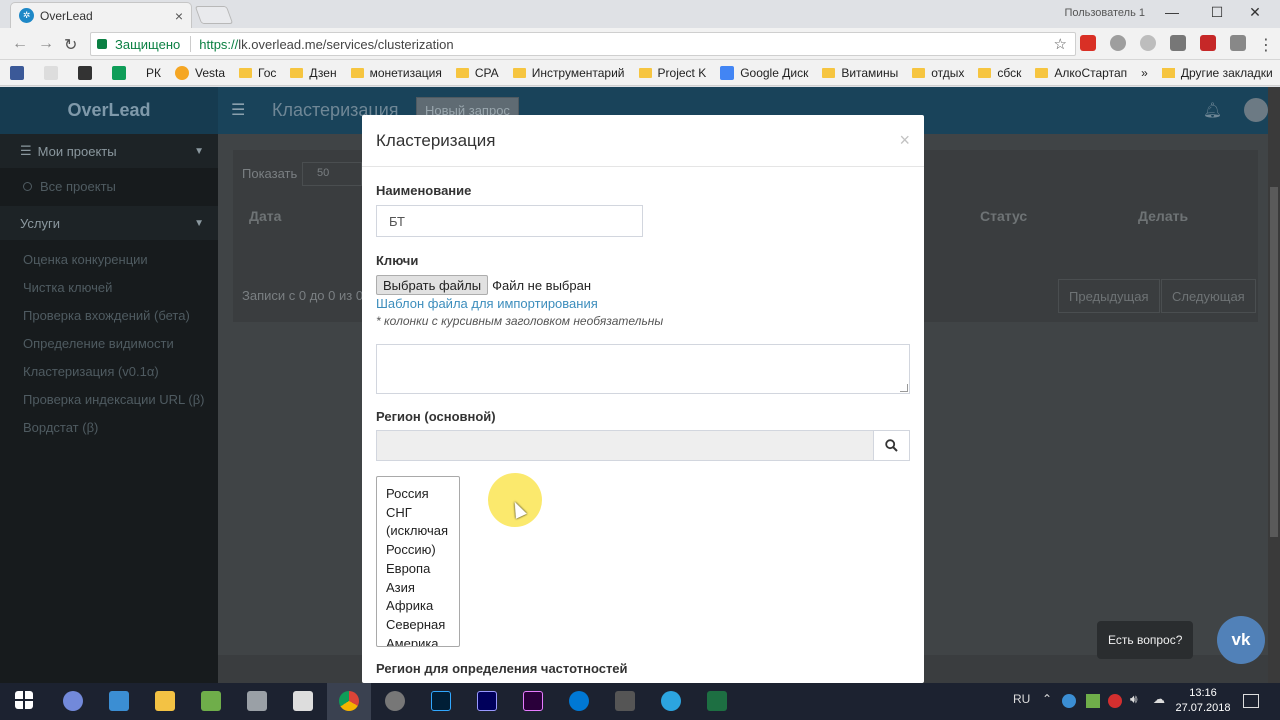 This screenshot has width=1280, height=720. Describe the element at coordinates (643, 369) in the screenshot. I see `keys-textarea` at that location.